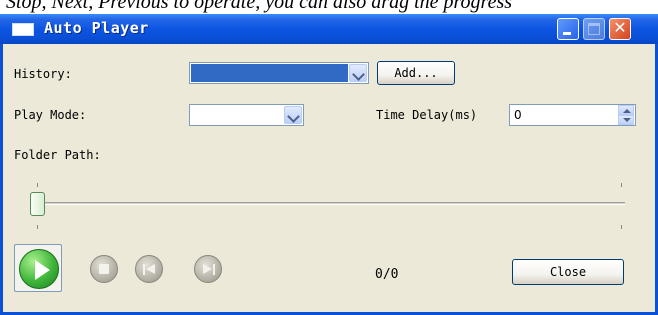  I want to click on play-mode-value, so click(237, 115).